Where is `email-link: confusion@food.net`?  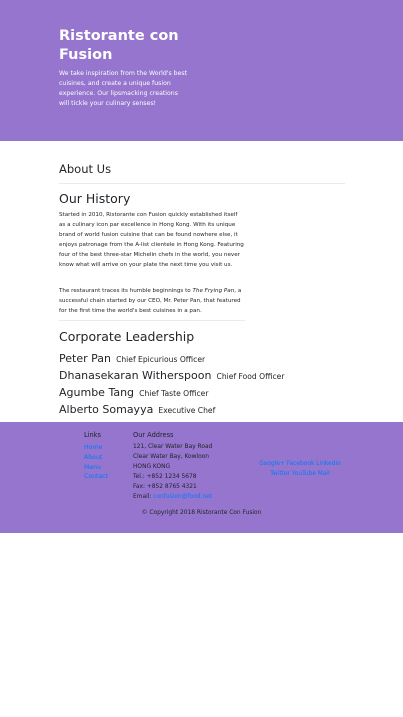
email-link: confusion@food.net is located at coordinates (182, 497).